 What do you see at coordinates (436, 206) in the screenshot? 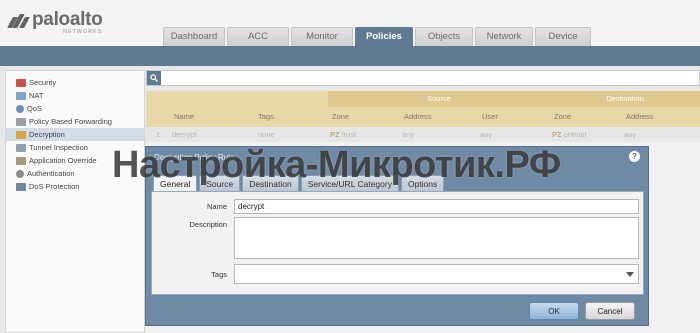
I see `name-field: decrypt` at bounding box center [436, 206].